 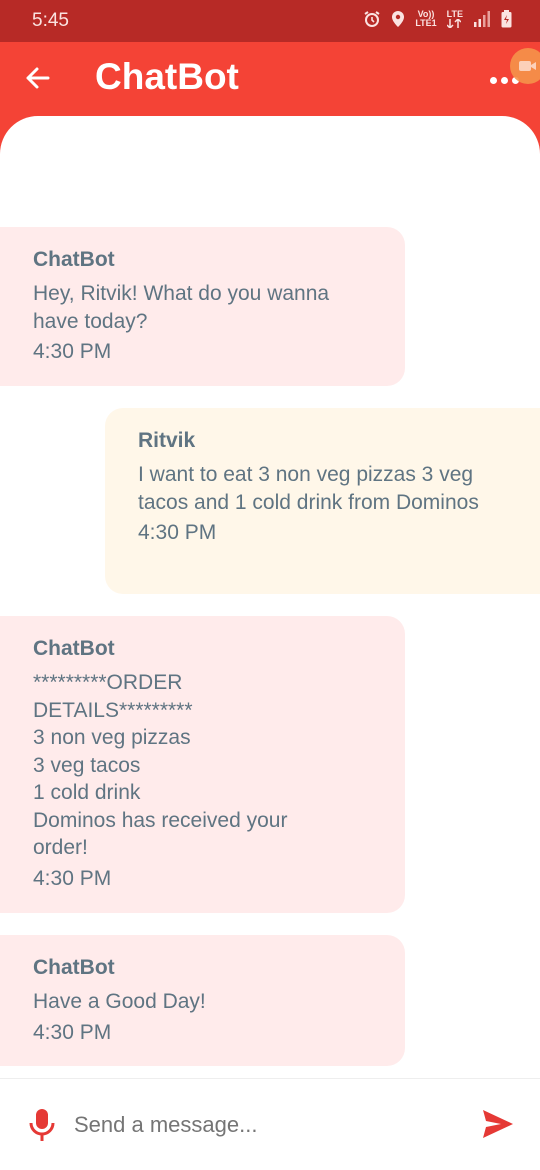 What do you see at coordinates (506, 19) in the screenshot?
I see `battery-icon` at bounding box center [506, 19].